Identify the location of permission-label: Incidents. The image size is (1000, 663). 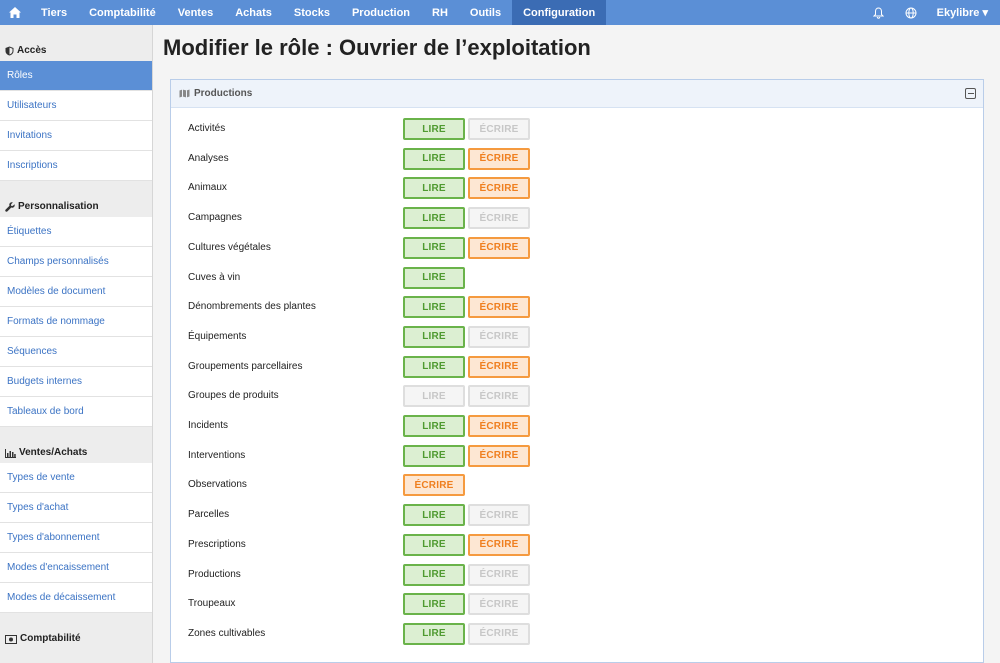
(208, 425).